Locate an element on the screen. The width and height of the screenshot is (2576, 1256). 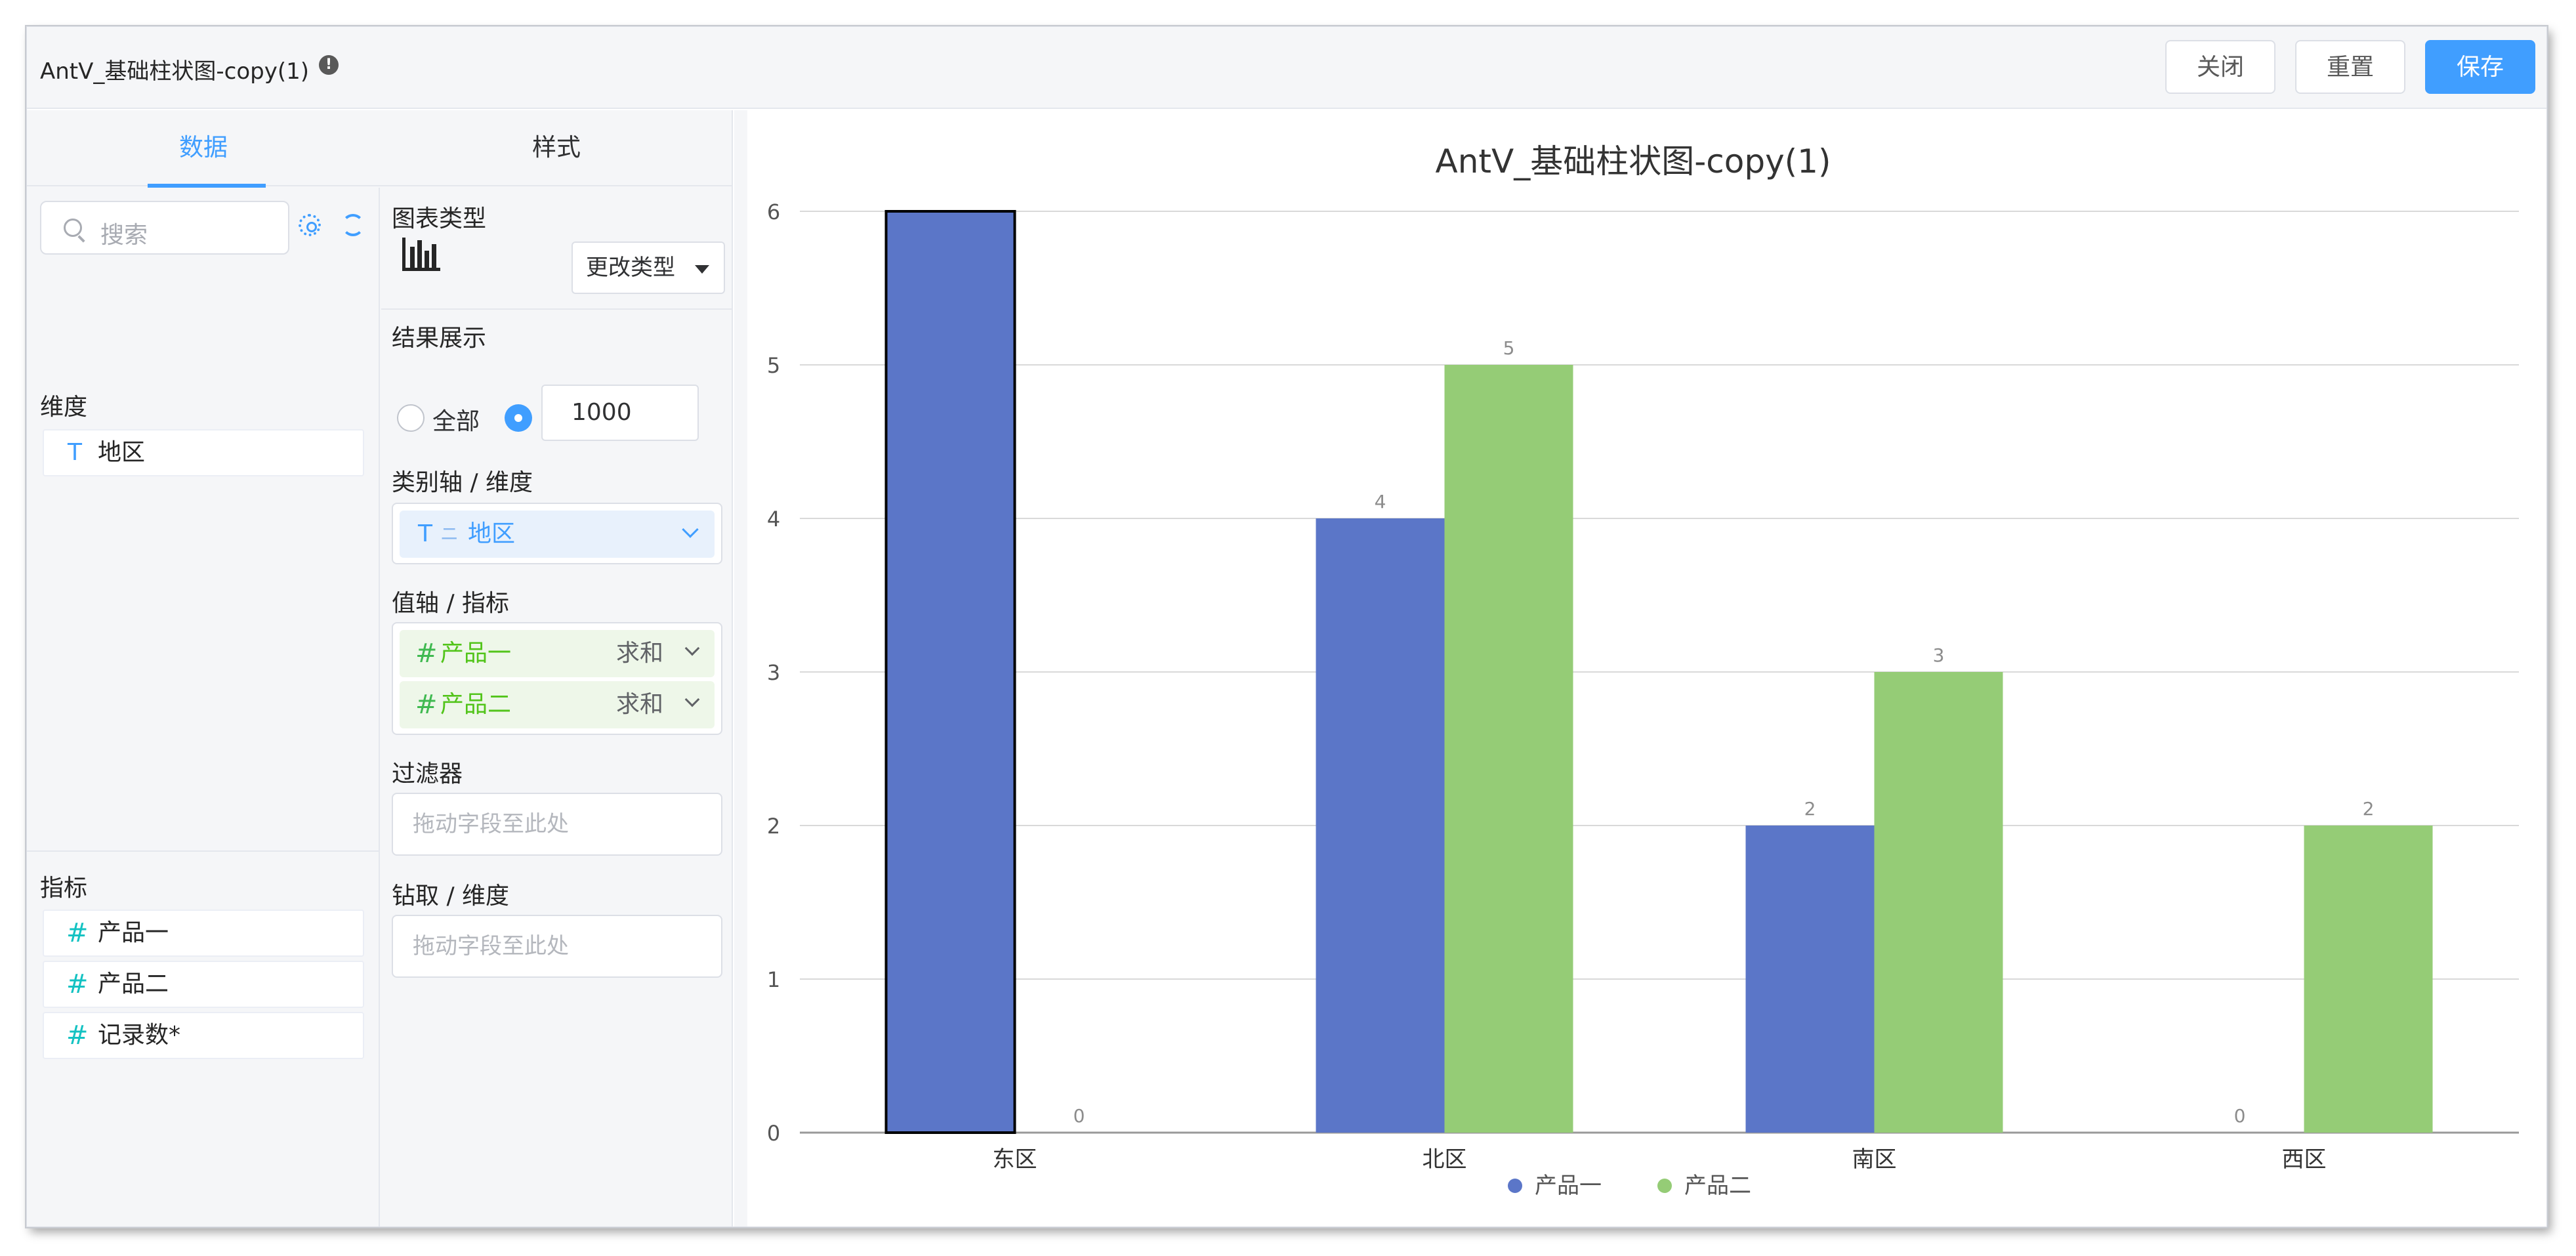
result-all-label: 全部 is located at coordinates (456, 421).